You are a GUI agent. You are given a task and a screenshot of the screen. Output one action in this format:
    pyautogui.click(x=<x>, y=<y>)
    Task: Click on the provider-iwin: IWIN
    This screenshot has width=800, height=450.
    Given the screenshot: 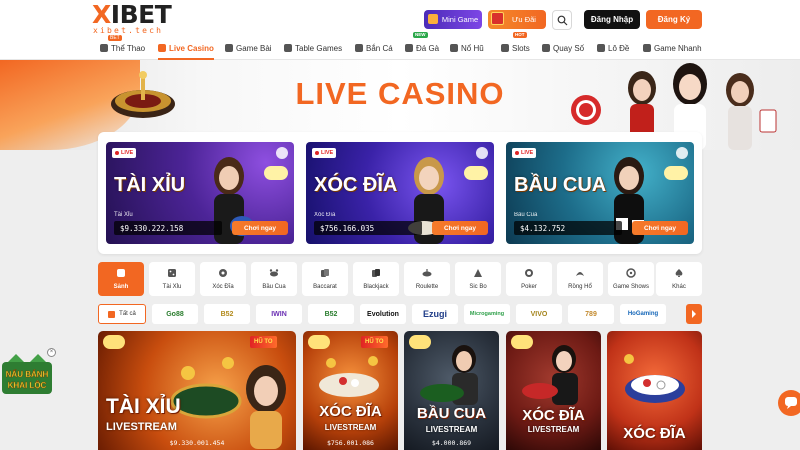 What is the action you would take?
    pyautogui.click(x=279, y=314)
    